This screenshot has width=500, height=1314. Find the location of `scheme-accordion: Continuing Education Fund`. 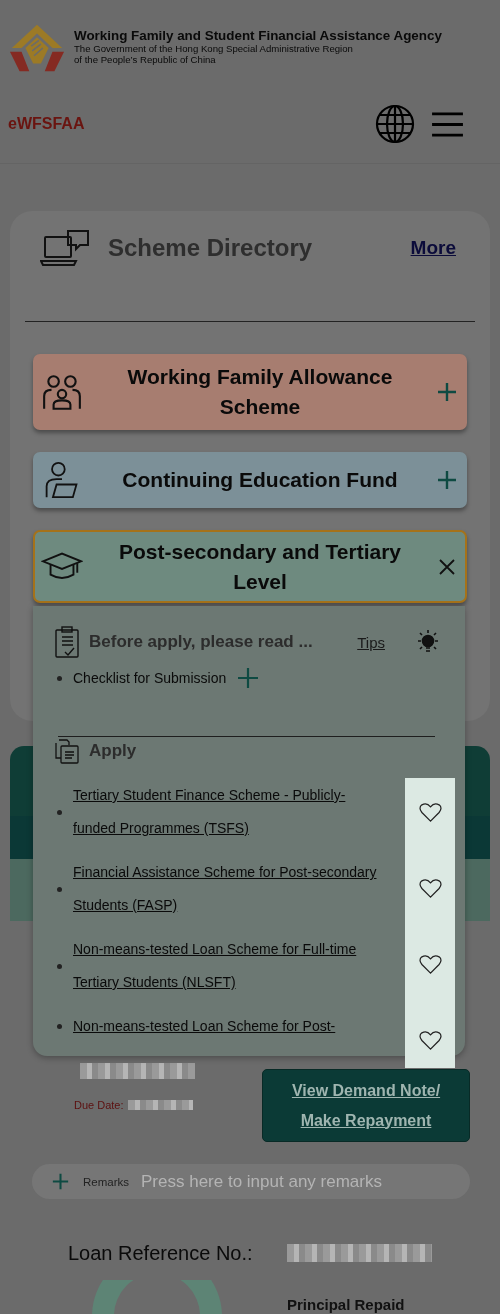

scheme-accordion: Continuing Education Fund is located at coordinates (250, 480).